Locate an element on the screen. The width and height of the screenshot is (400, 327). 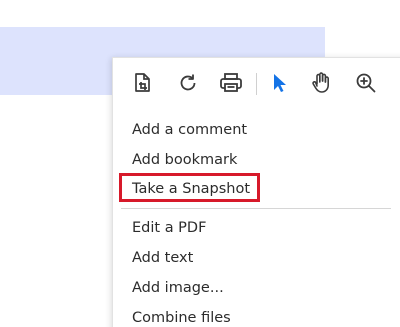
page-crop-icon is located at coordinates (143, 83).